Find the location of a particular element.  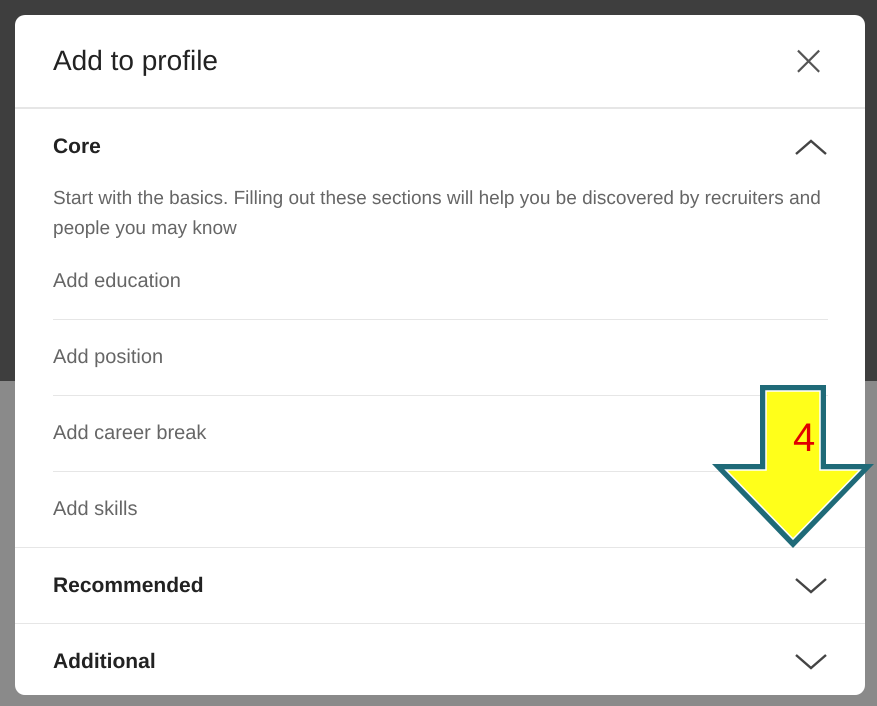

close-button: × is located at coordinates (808, 61).